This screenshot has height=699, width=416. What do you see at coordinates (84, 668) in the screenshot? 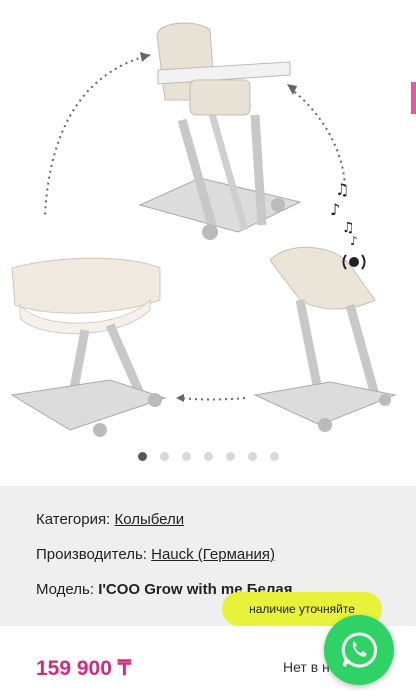
I see `product-price: 159 900 ₸` at bounding box center [84, 668].